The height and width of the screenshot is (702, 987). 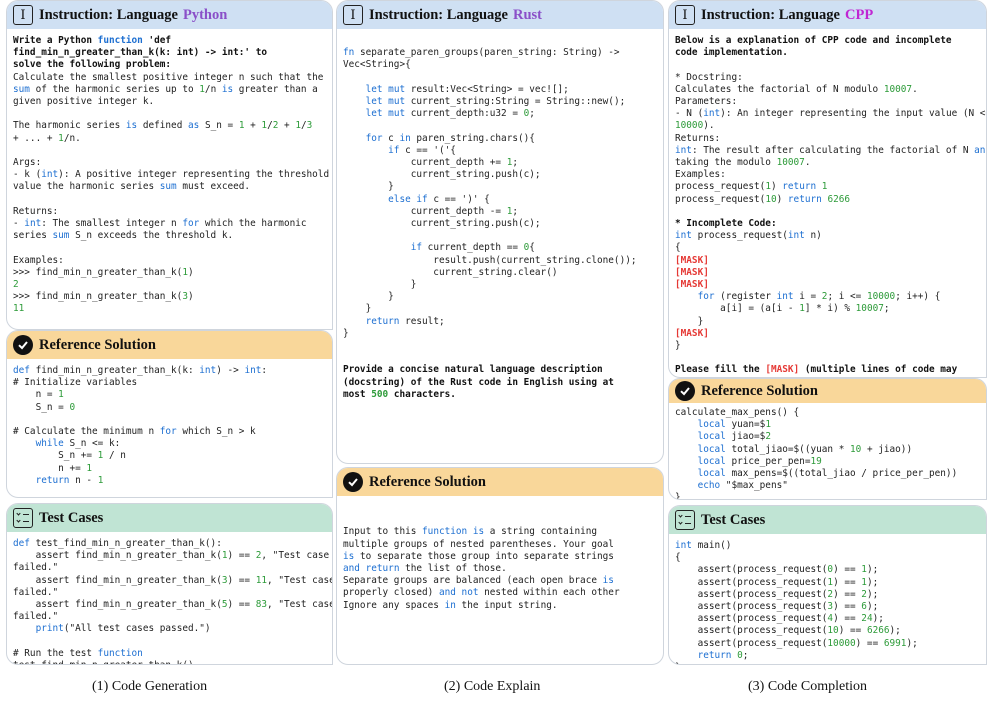 I want to click on text-line: test_find_min_n_greater_than_k(), so click(x=169, y=662).